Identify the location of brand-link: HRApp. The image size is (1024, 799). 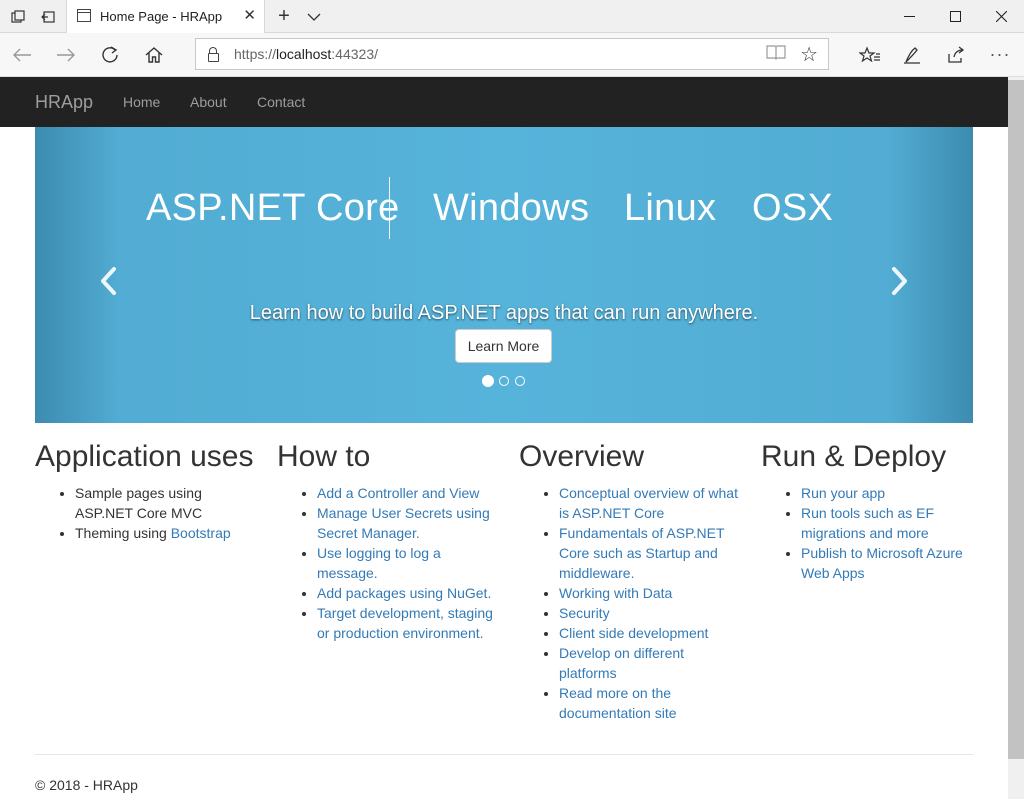
(64, 102).